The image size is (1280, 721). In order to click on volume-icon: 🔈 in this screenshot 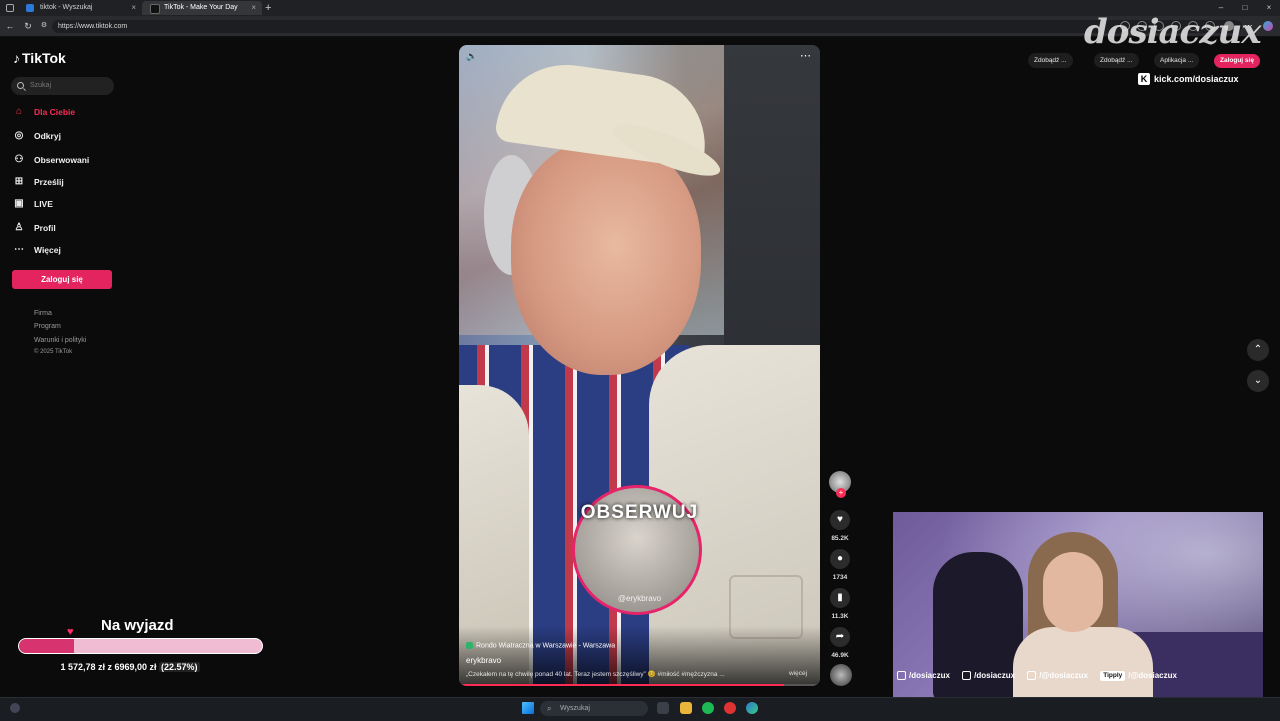, I will do `click(471, 56)`.